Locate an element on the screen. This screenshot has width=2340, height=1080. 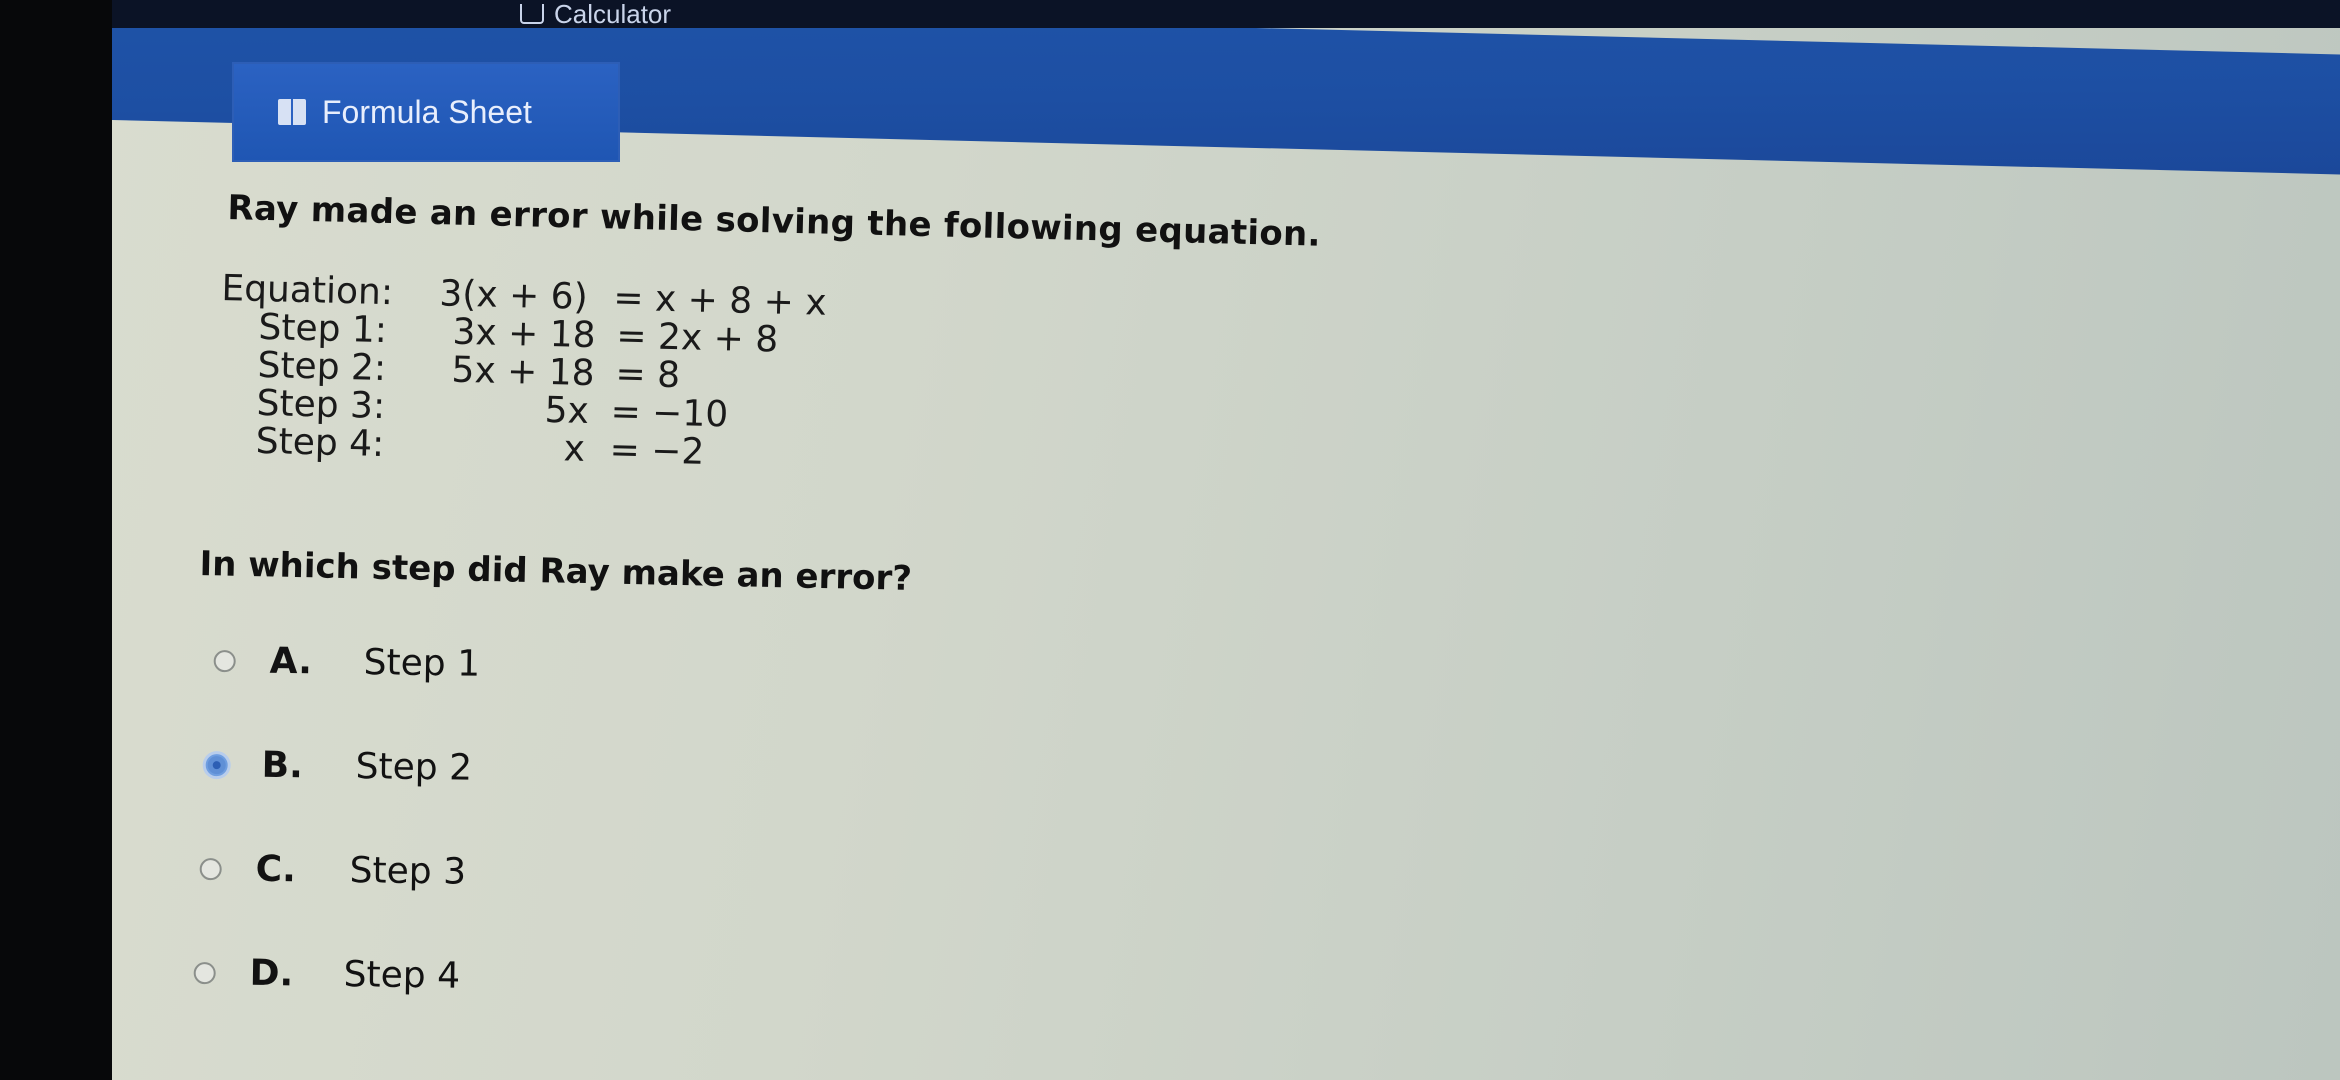
calculator-label: Calculator is located at coordinates (613, 14).